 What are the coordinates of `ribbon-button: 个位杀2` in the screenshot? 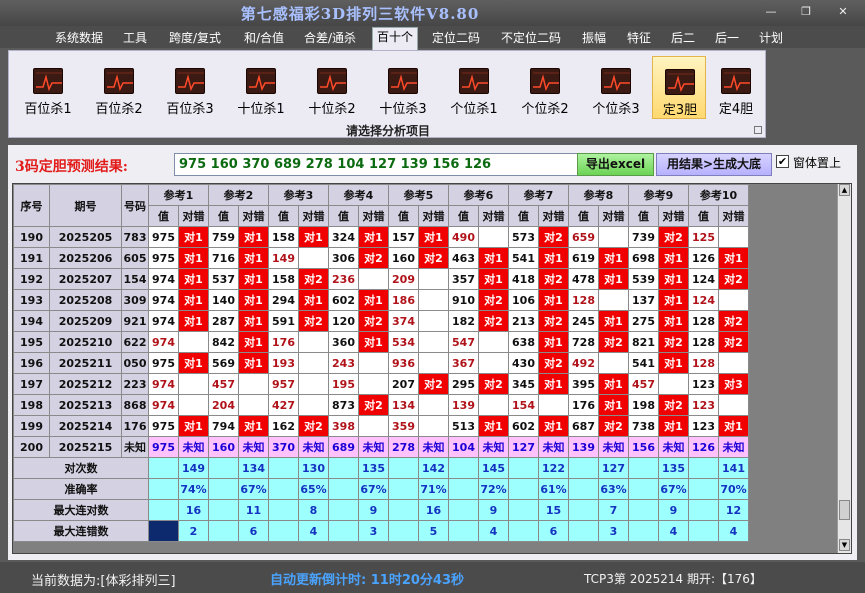 It's located at (545, 87).